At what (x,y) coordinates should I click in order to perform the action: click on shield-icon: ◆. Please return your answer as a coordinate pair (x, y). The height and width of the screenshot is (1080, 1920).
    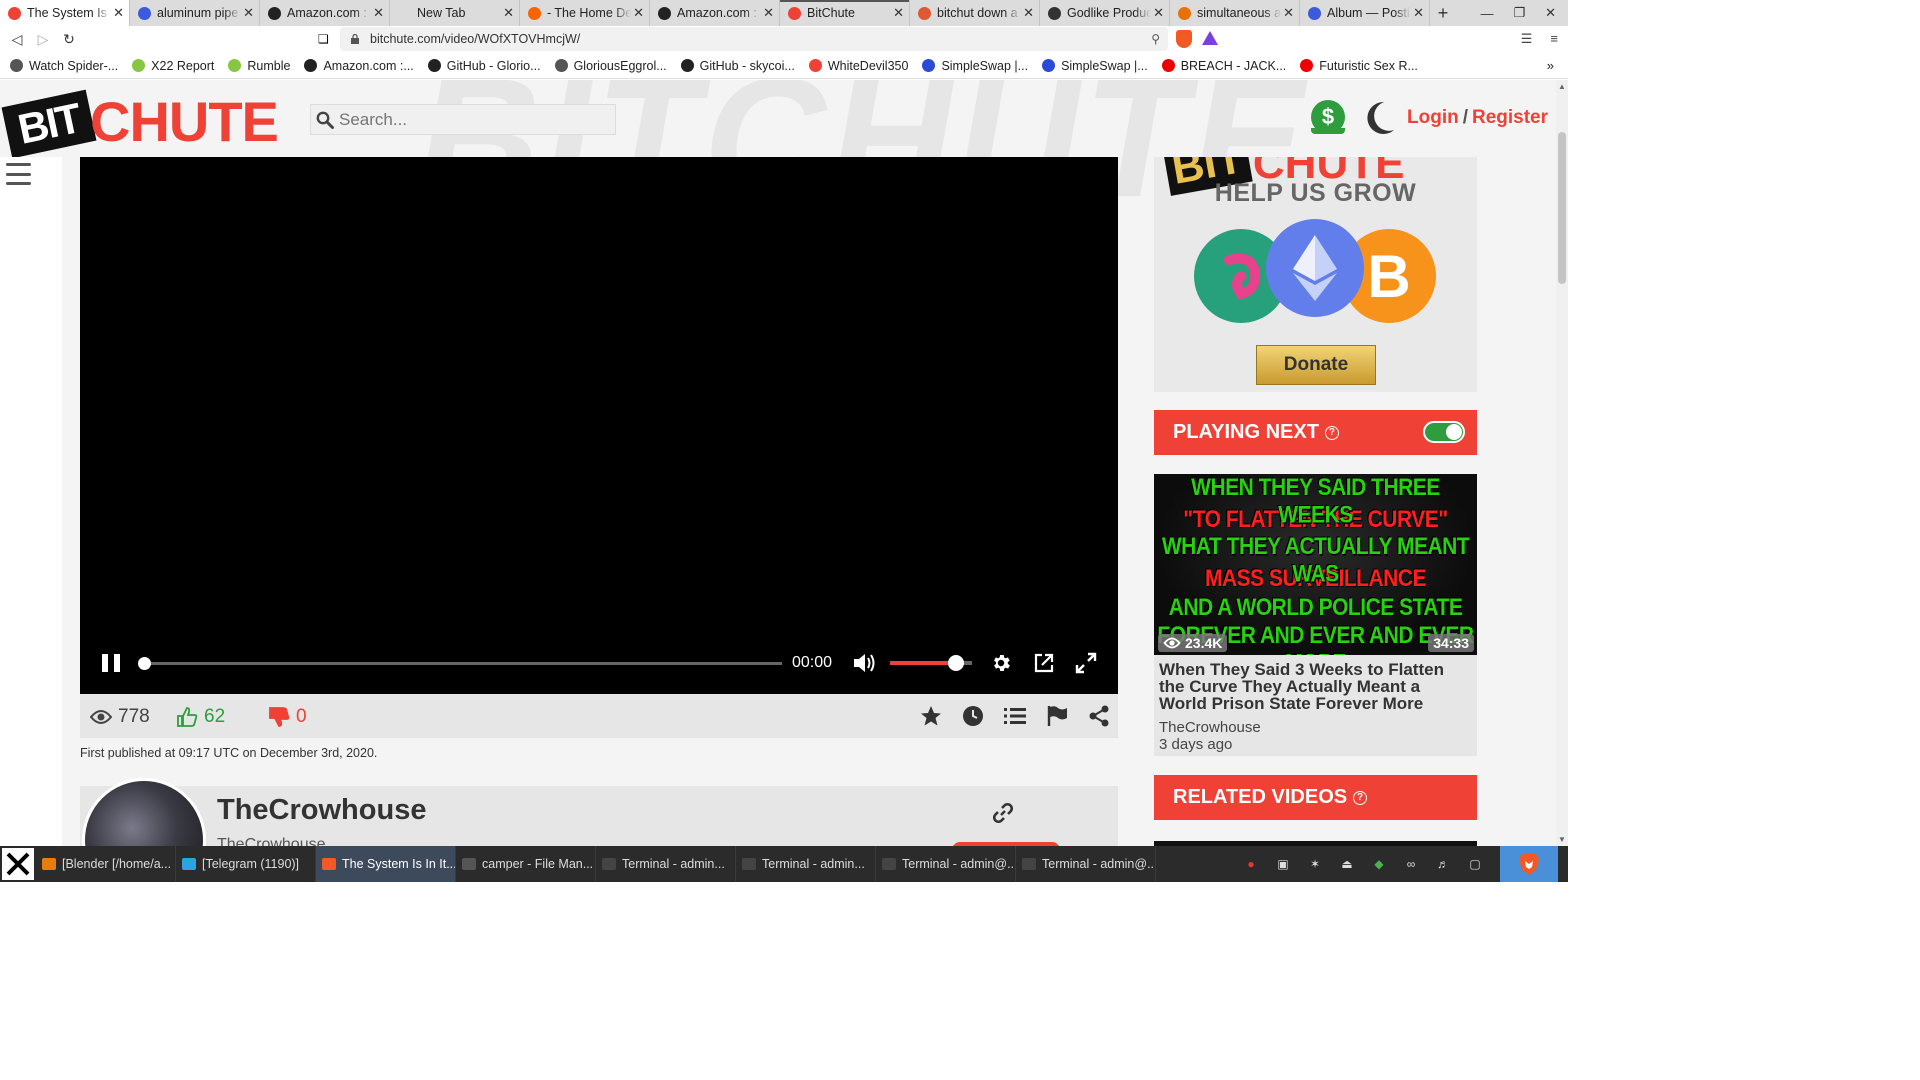
    Looking at the image, I should click on (1379, 864).